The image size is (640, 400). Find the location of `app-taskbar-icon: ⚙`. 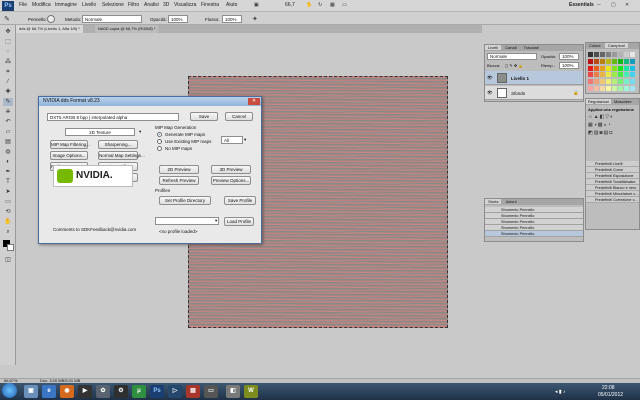

app-taskbar-icon: ⚙ is located at coordinates (121, 391).